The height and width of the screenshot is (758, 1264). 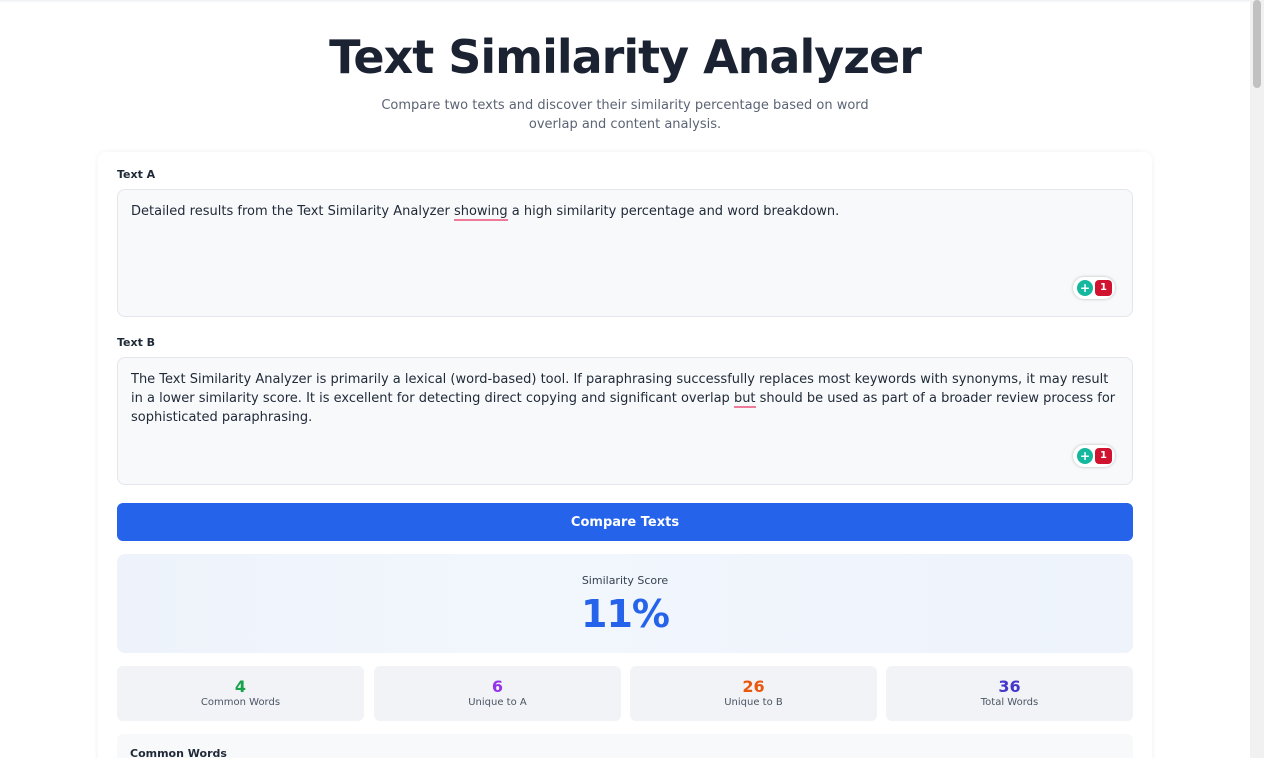 What do you see at coordinates (1257, 44) in the screenshot?
I see `scrollbar-thumb` at bounding box center [1257, 44].